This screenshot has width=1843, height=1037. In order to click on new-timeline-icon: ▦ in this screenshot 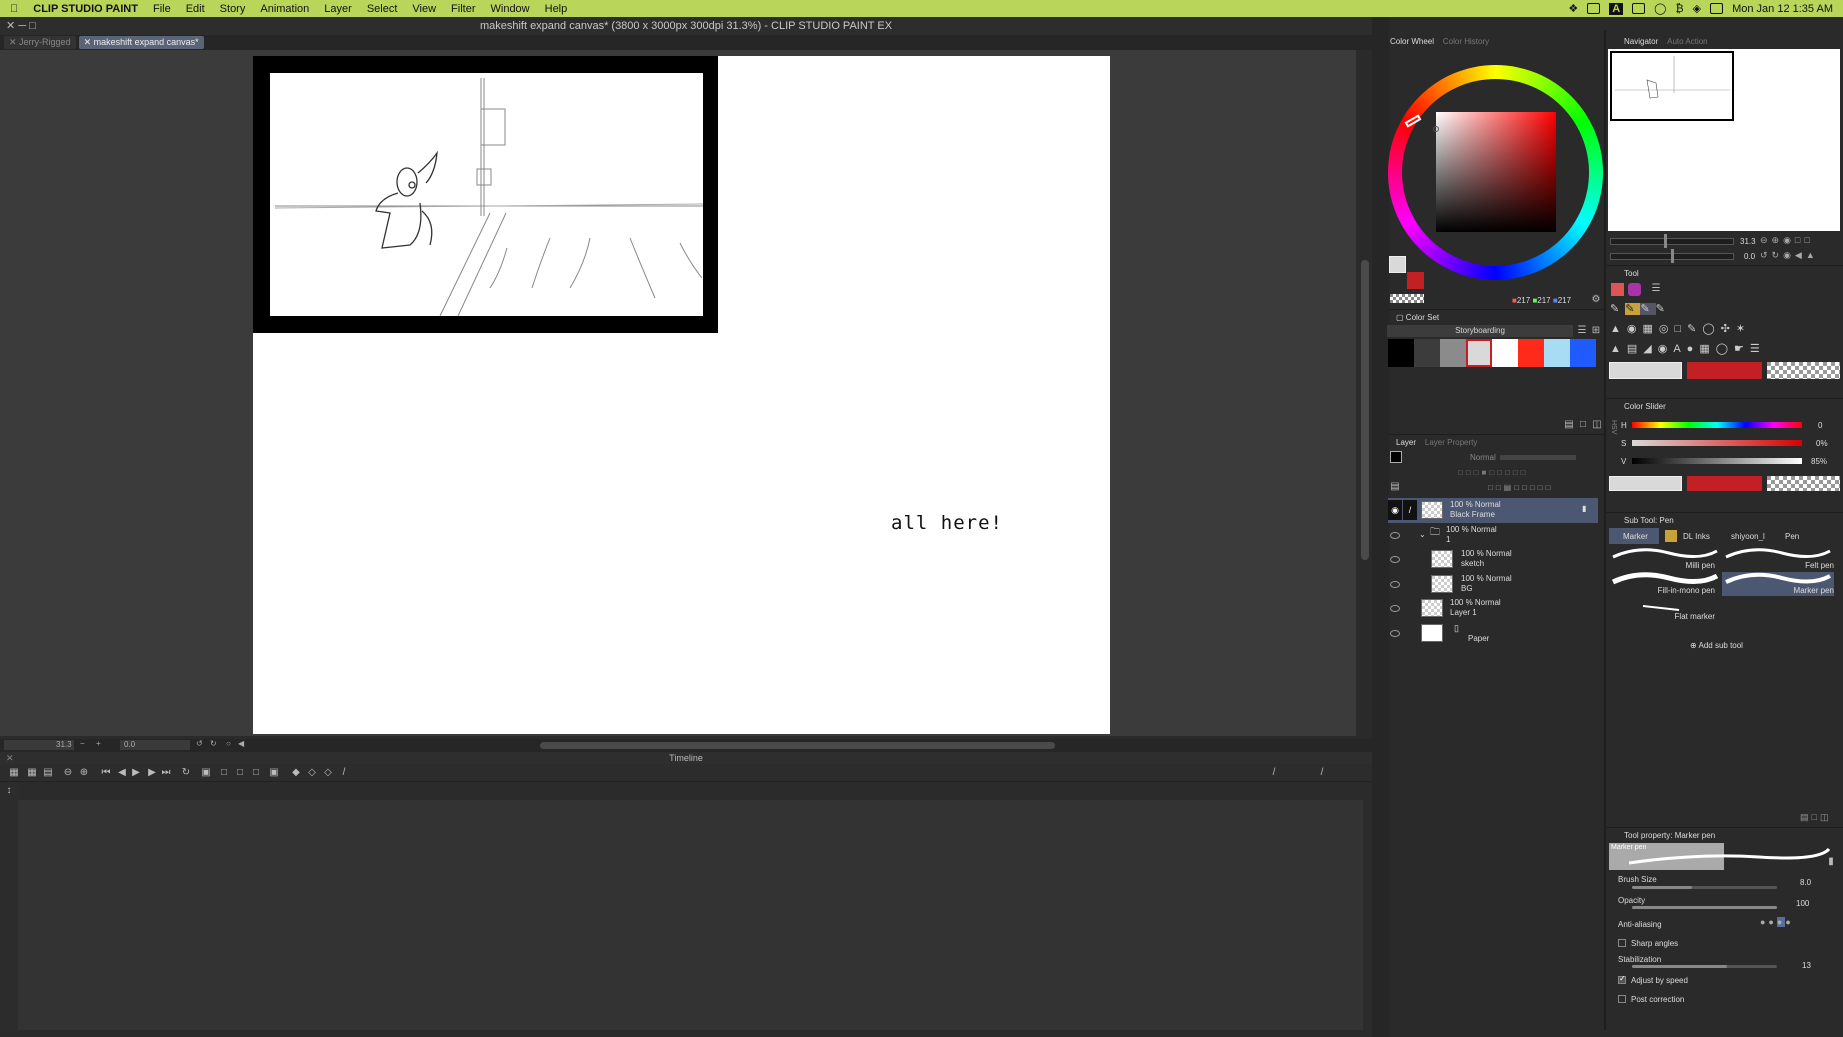, I will do `click(14, 773)`.